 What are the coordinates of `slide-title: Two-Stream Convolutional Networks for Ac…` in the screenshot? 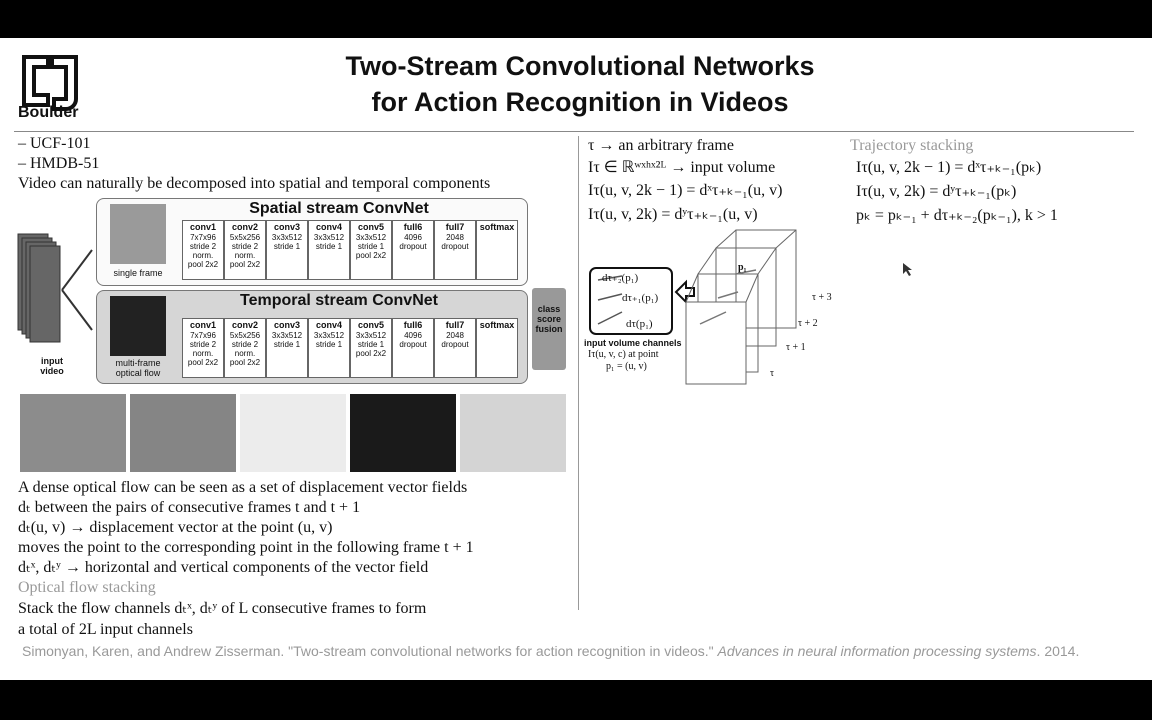 It's located at (580, 84).